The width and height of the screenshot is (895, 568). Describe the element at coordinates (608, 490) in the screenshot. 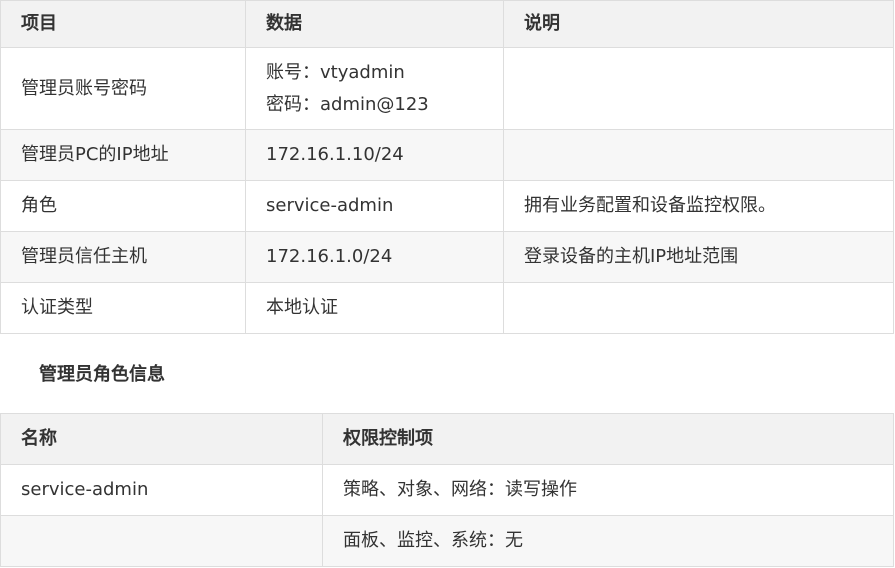

I see `permission-cell: 策略、对象、网络：读写操作` at that location.